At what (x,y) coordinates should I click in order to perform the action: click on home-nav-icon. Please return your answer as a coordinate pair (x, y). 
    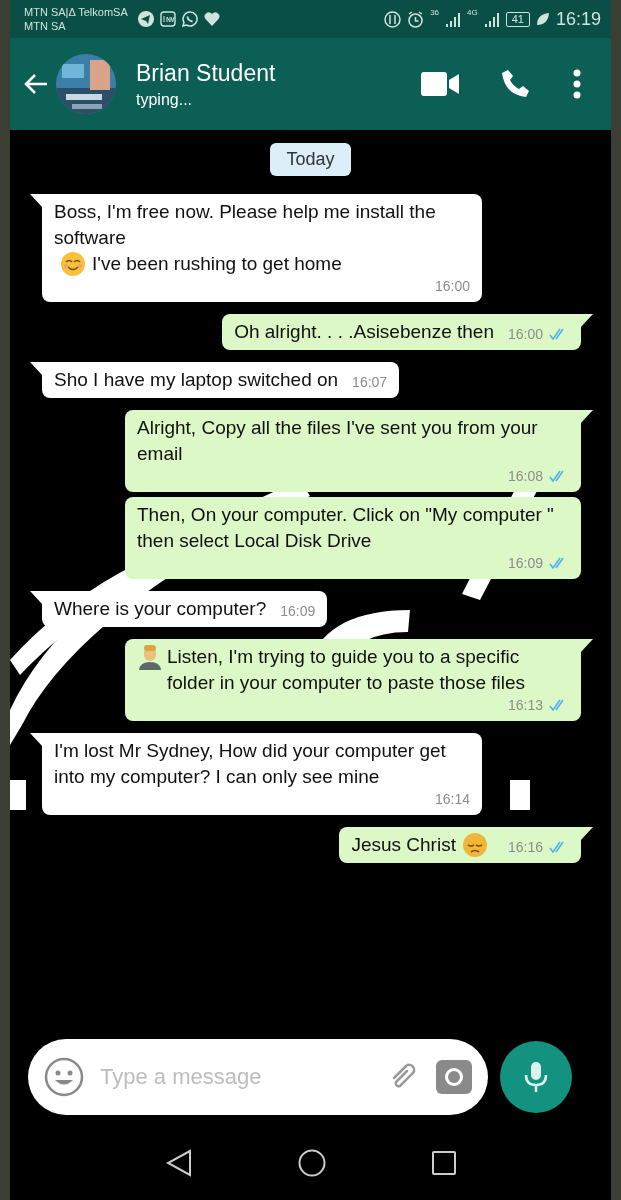
    Looking at the image, I should click on (311, 1162).